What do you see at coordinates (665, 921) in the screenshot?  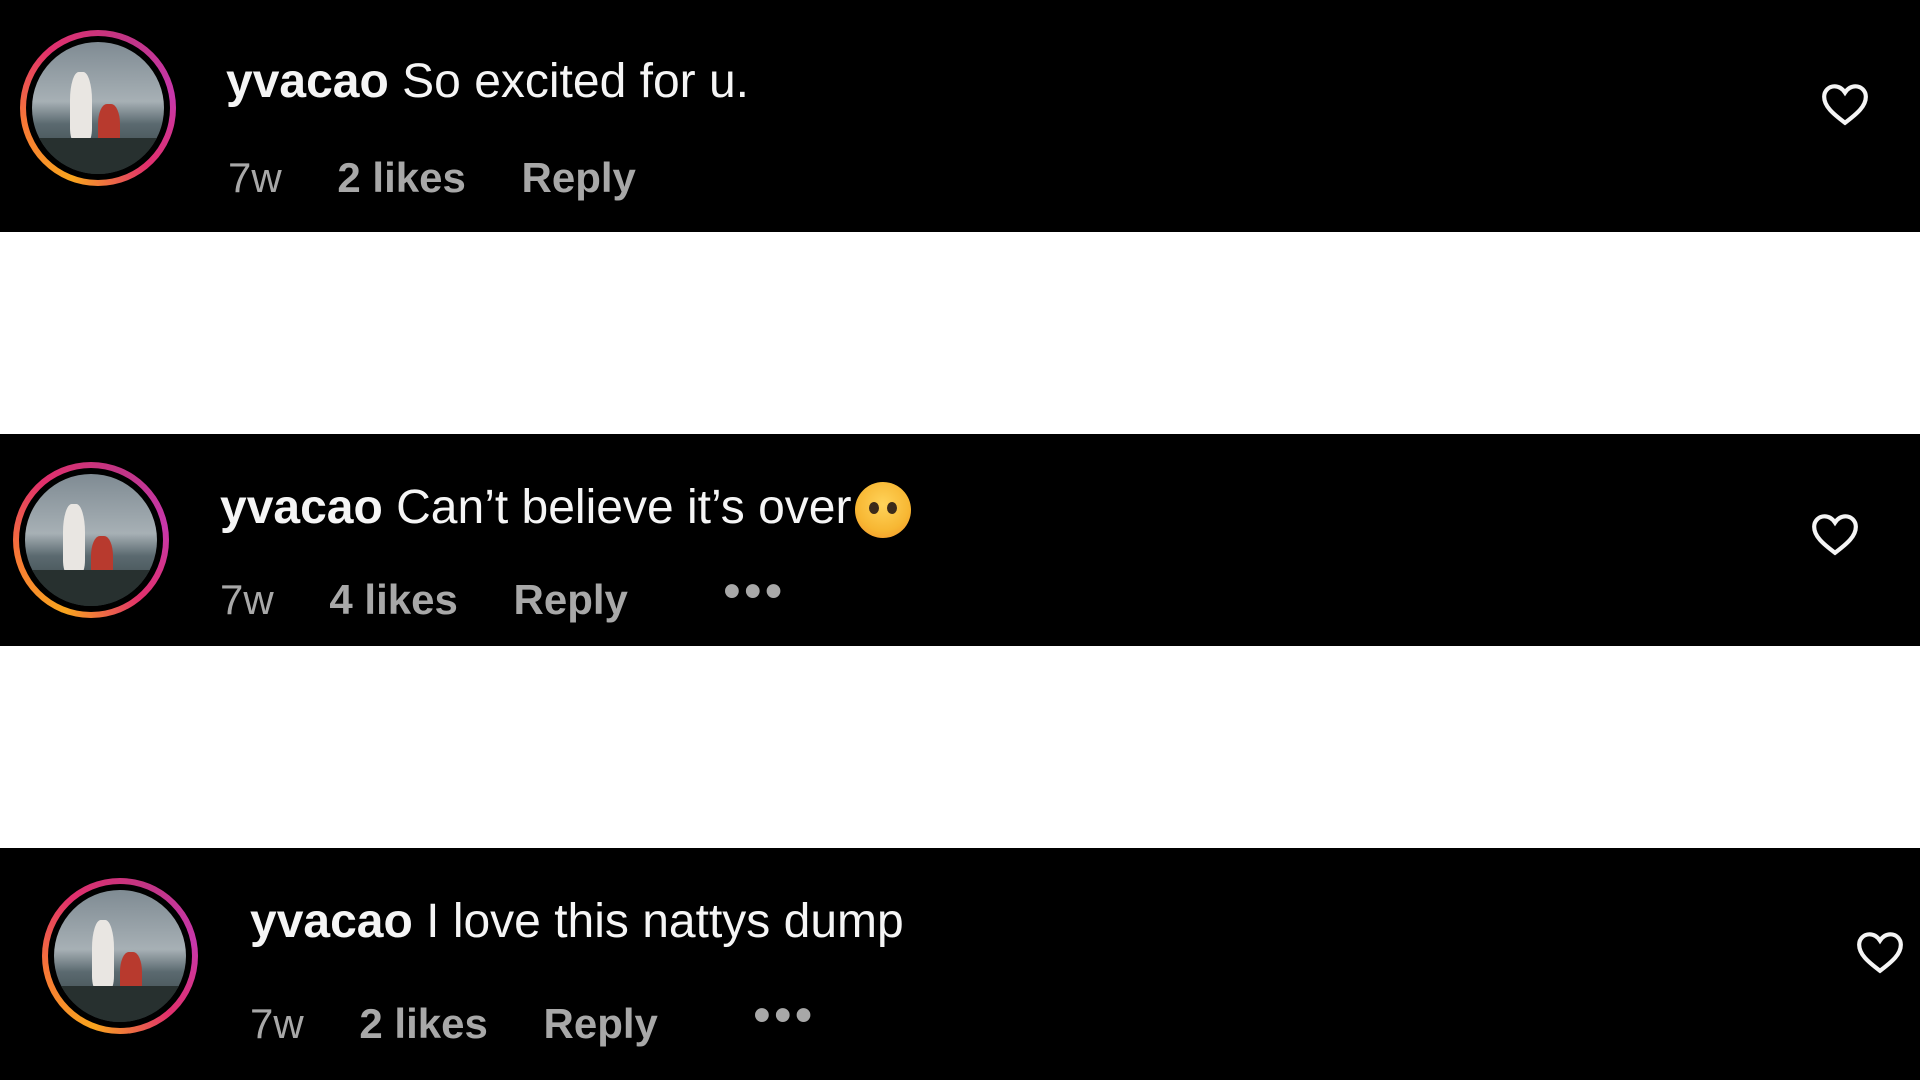 I see `comment-text: I love this nattys dump` at bounding box center [665, 921].